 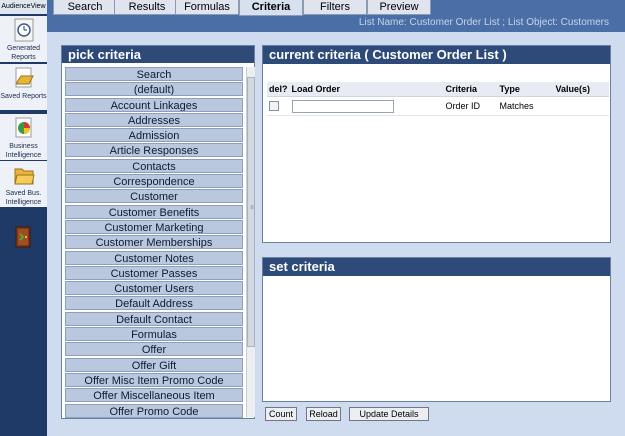 What do you see at coordinates (154, 257) in the screenshot?
I see `criteria-item: Customer Notes` at bounding box center [154, 257].